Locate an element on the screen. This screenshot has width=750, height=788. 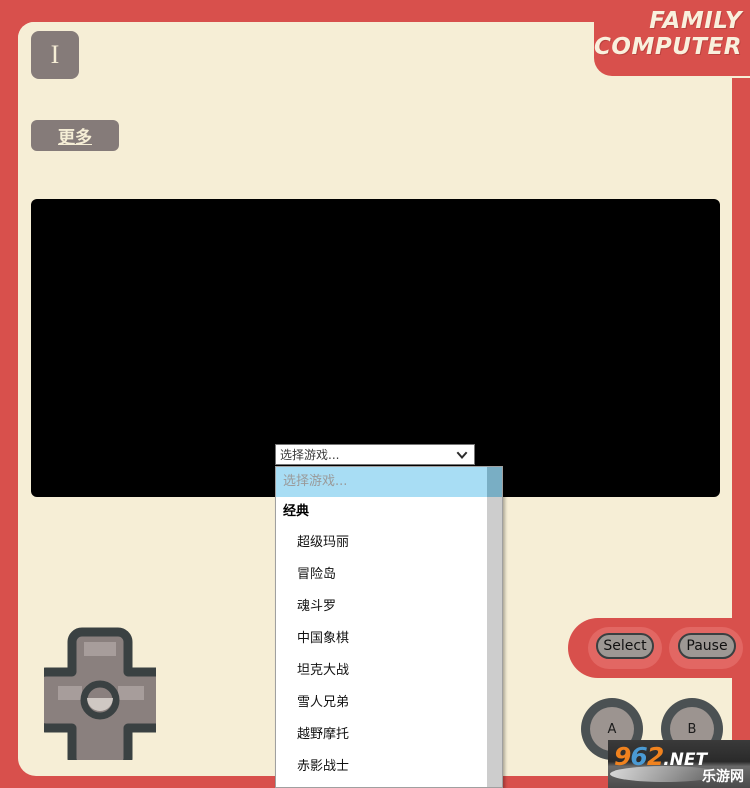
dropdown-option: 超级玛丽 is located at coordinates (382, 543).